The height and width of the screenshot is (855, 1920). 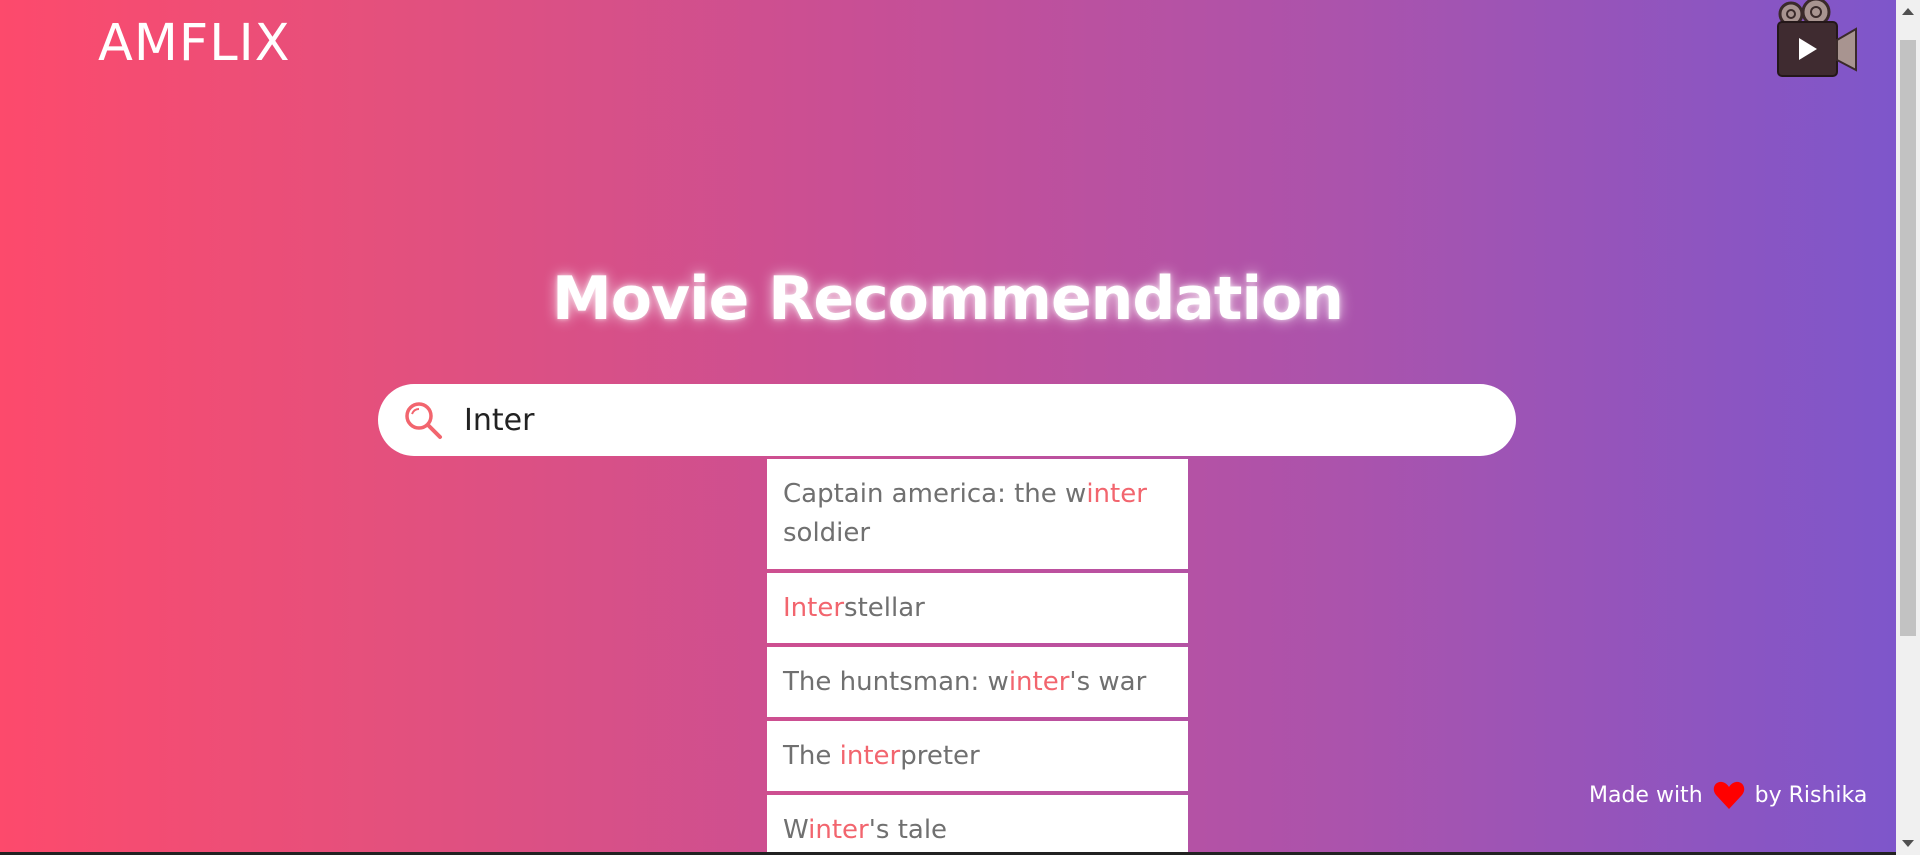 I want to click on suggestion-label: Winter's tale, so click(x=865, y=829).